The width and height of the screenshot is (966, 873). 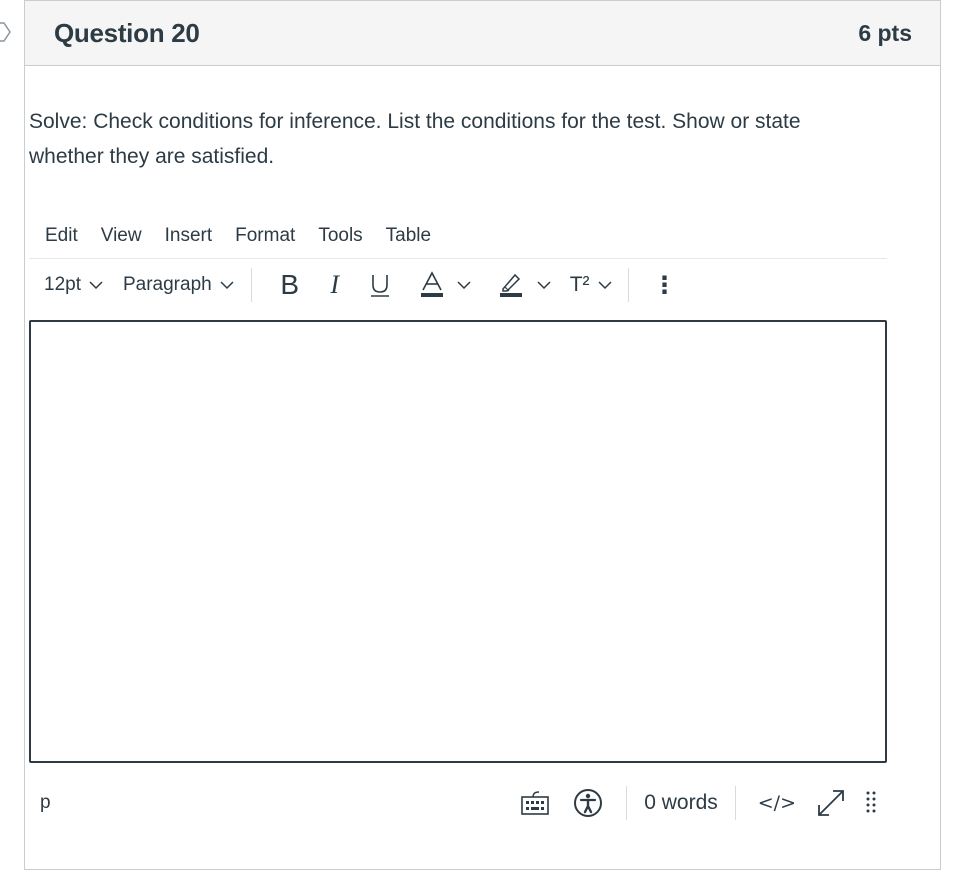 I want to click on drag-handle-icon, so click(x=871, y=802).